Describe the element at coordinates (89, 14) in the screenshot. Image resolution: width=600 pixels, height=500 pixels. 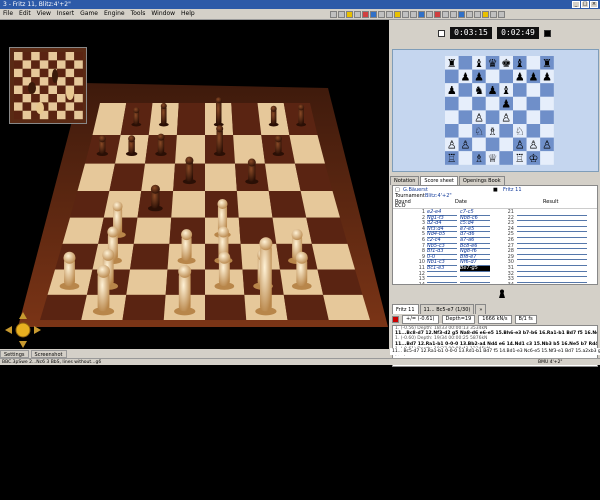
I see `menu-game: Game` at that location.